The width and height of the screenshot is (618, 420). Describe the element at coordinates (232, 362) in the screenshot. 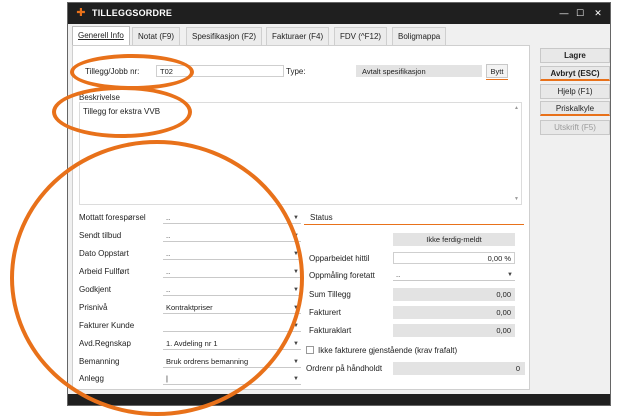

I see `bemanning-select: Bruk ordrens bemanning ▼` at that location.